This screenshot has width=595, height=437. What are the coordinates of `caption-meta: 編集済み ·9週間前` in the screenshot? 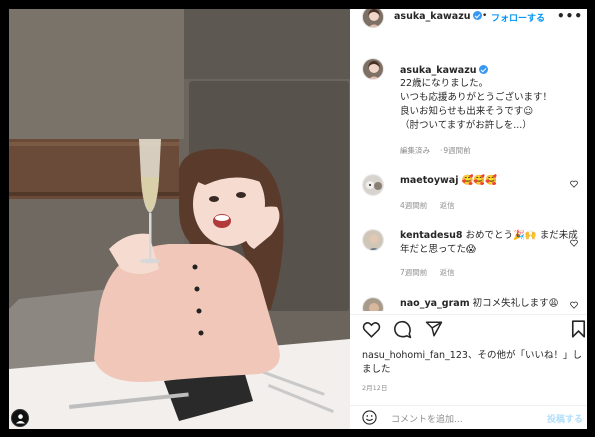 It's located at (435, 150).